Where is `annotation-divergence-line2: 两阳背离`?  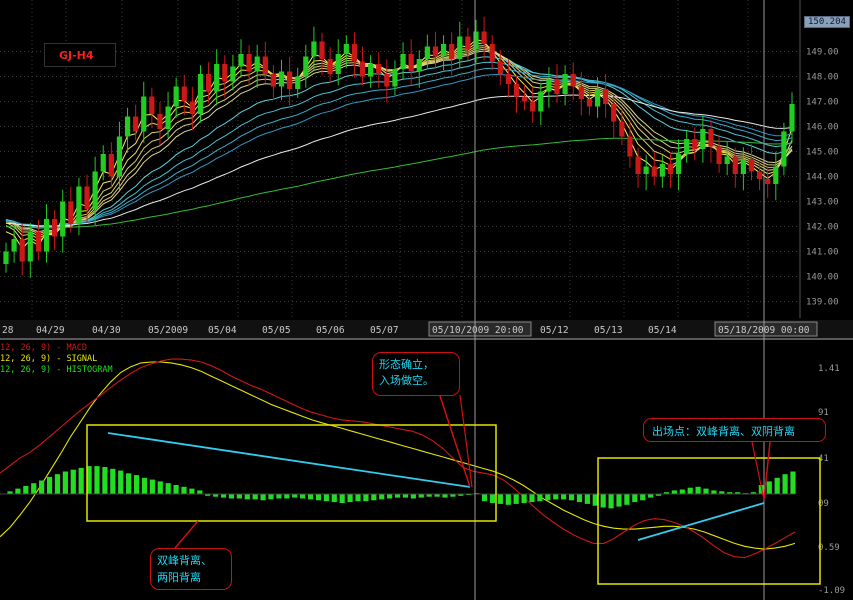
annotation-divergence-line2: 两阳背离 is located at coordinates (179, 577).